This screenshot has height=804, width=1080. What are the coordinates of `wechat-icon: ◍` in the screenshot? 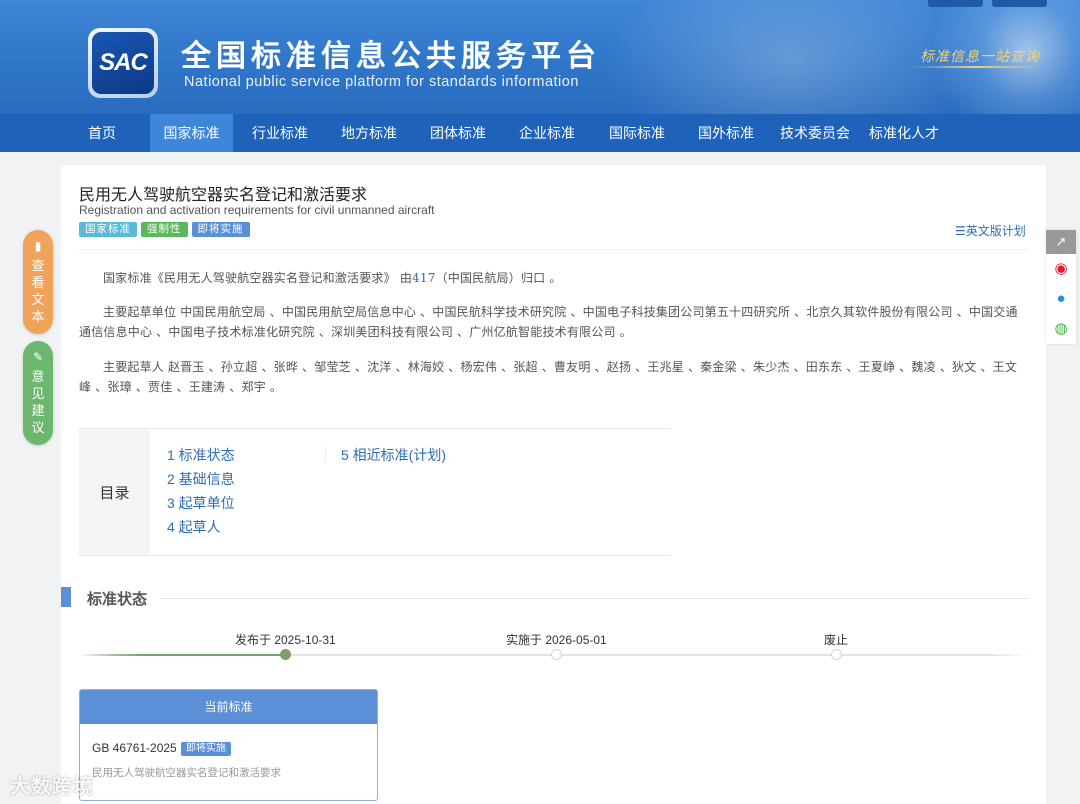 It's located at (1061, 329).